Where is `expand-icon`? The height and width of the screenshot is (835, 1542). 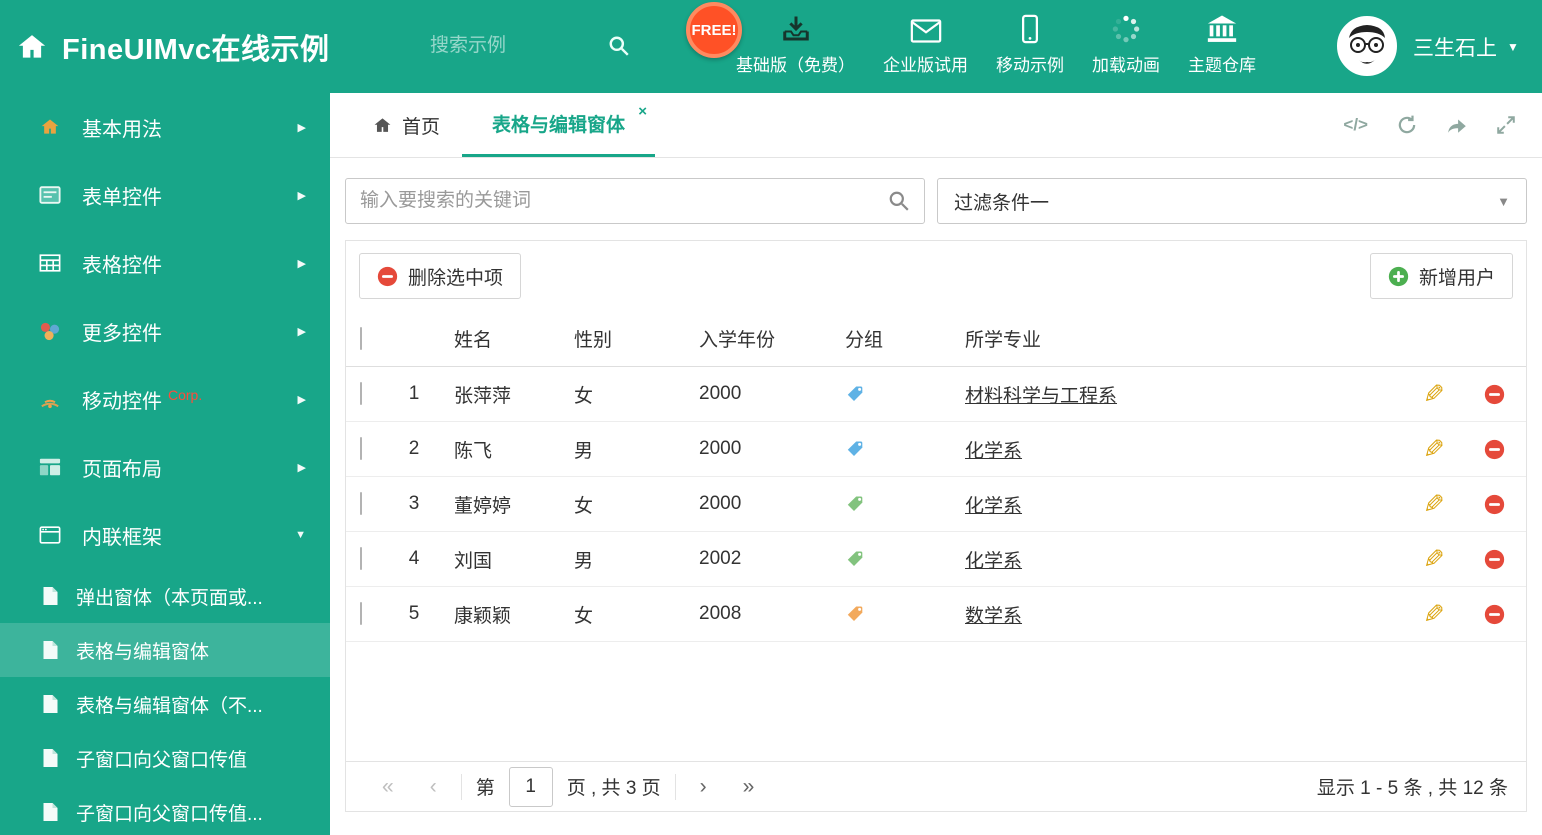 expand-icon is located at coordinates (1506, 125).